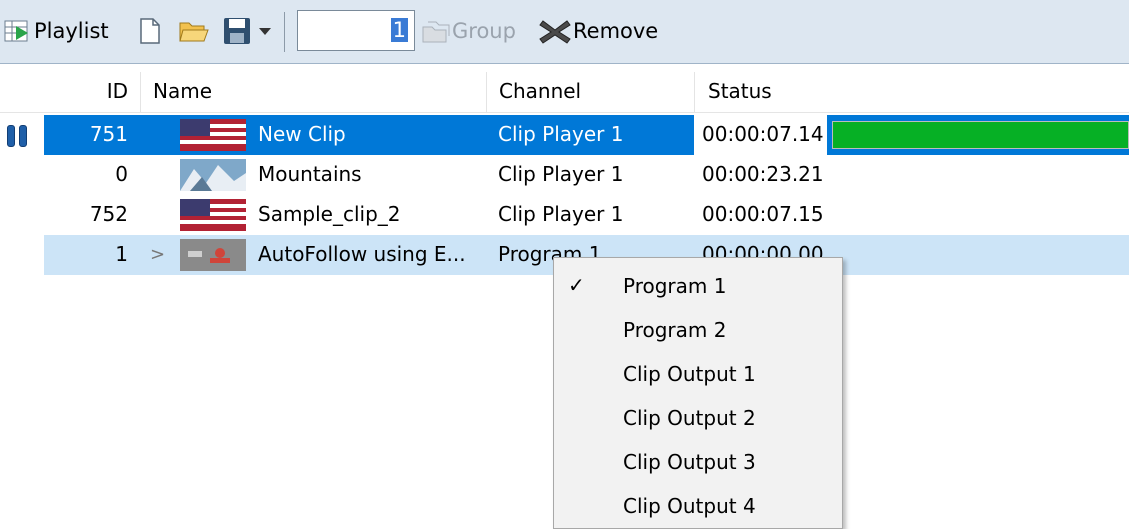 Image resolution: width=1129 pixels, height=529 pixels. I want to click on column-header-channel: Channel, so click(540, 91).